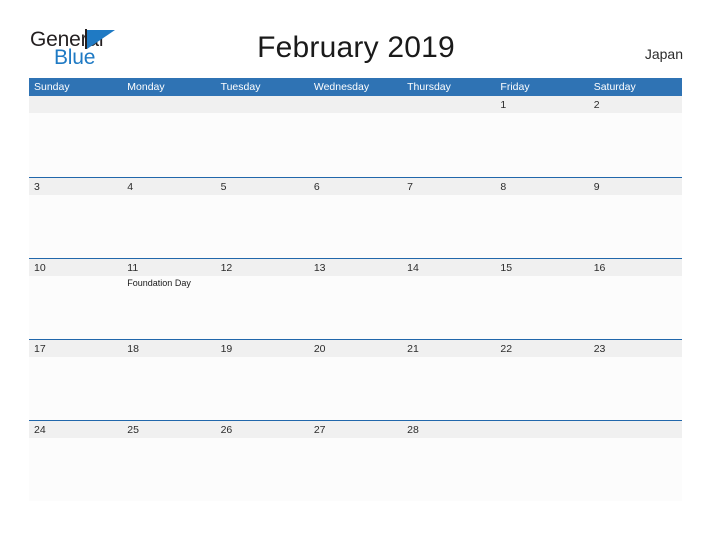 The height and width of the screenshot is (550, 712). Describe the element at coordinates (319, 349) in the screenshot. I see `day-number: 20` at that location.